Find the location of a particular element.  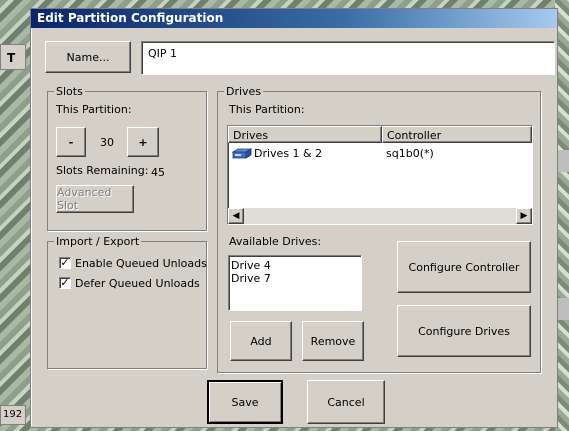

scroll-left-arrow-icon: ◀ is located at coordinates (236, 216).